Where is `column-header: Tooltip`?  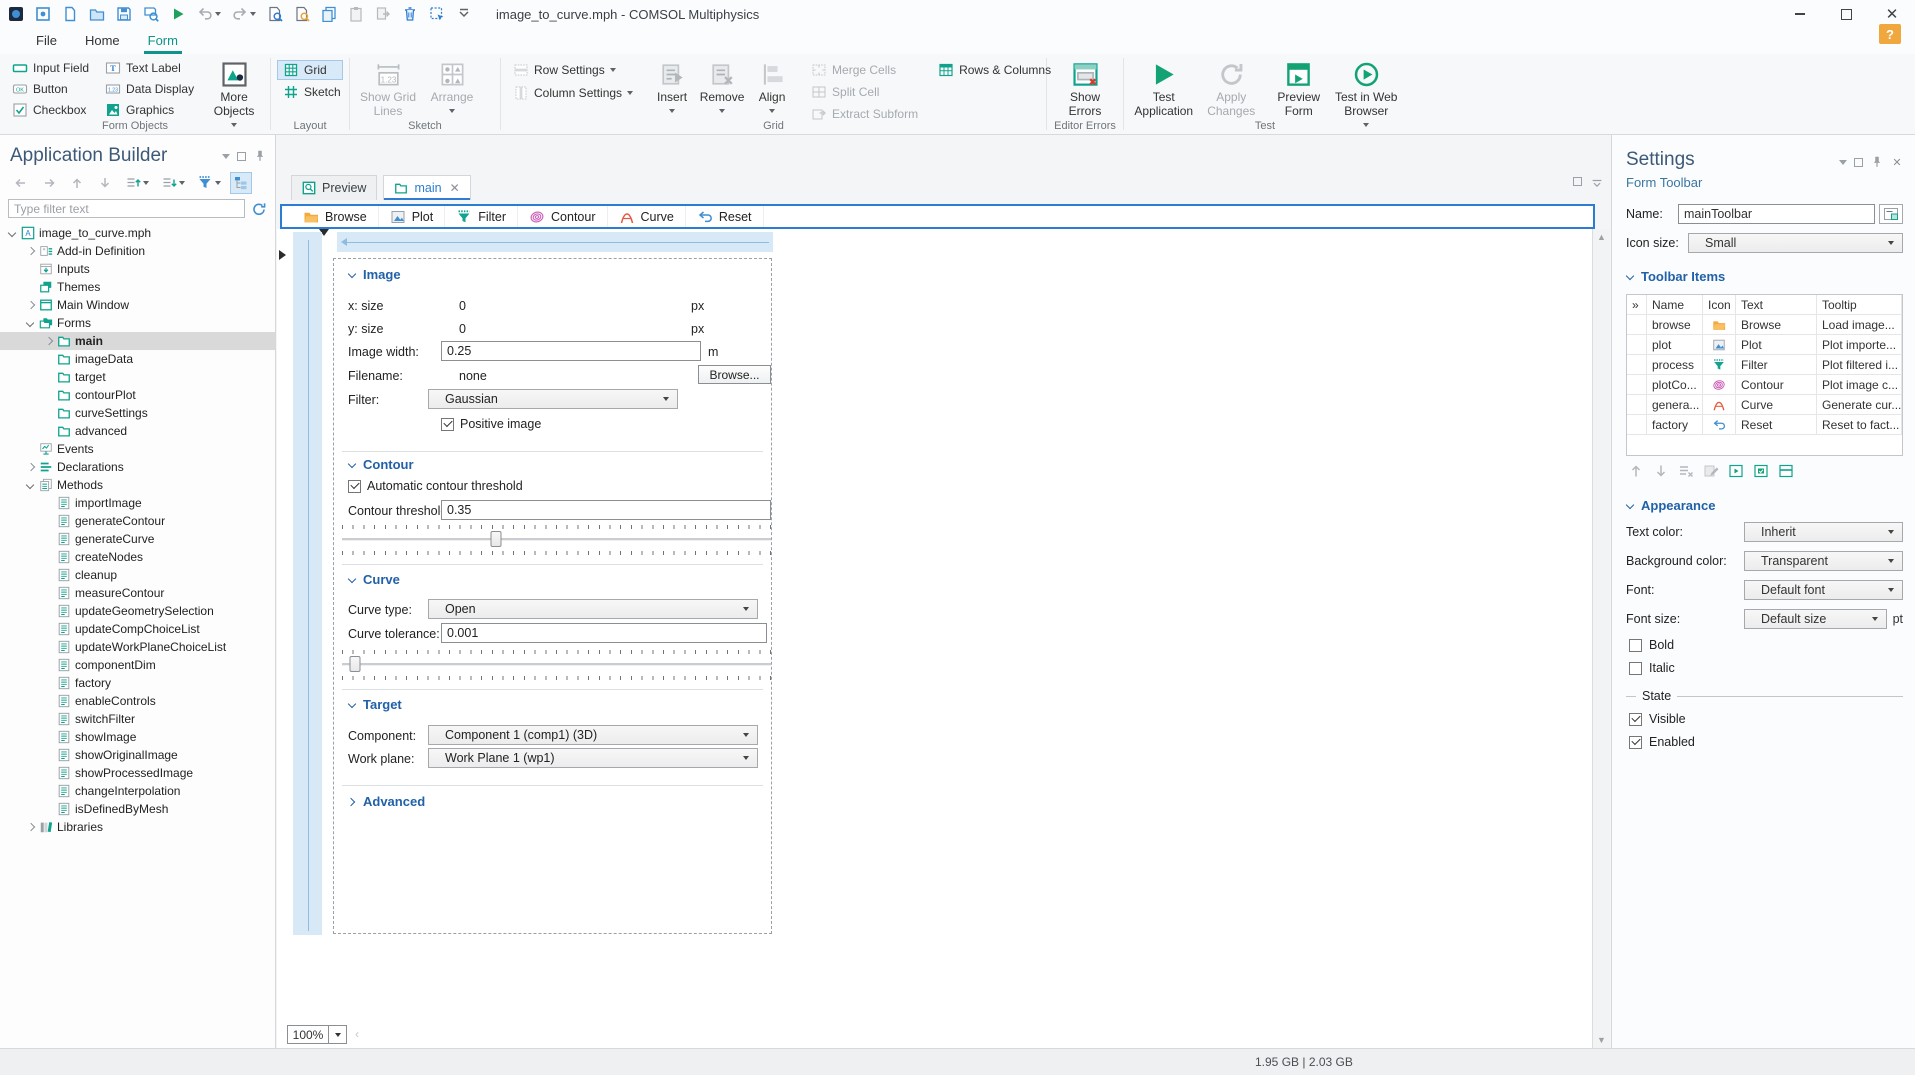
column-header: Tooltip is located at coordinates (1859, 304).